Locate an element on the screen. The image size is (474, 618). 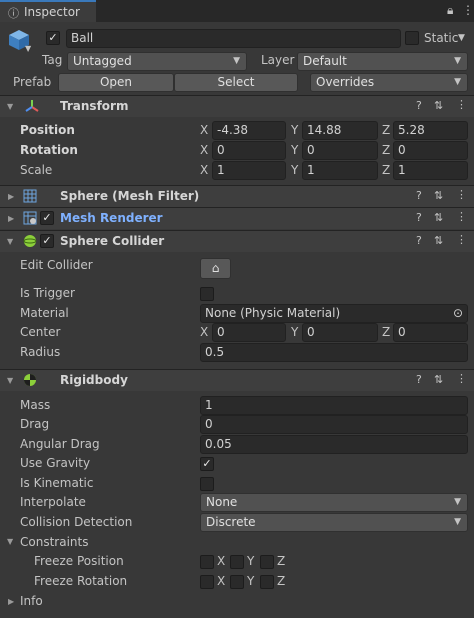
freeze-rotation-y-checkbox is located at coordinates (237, 582).